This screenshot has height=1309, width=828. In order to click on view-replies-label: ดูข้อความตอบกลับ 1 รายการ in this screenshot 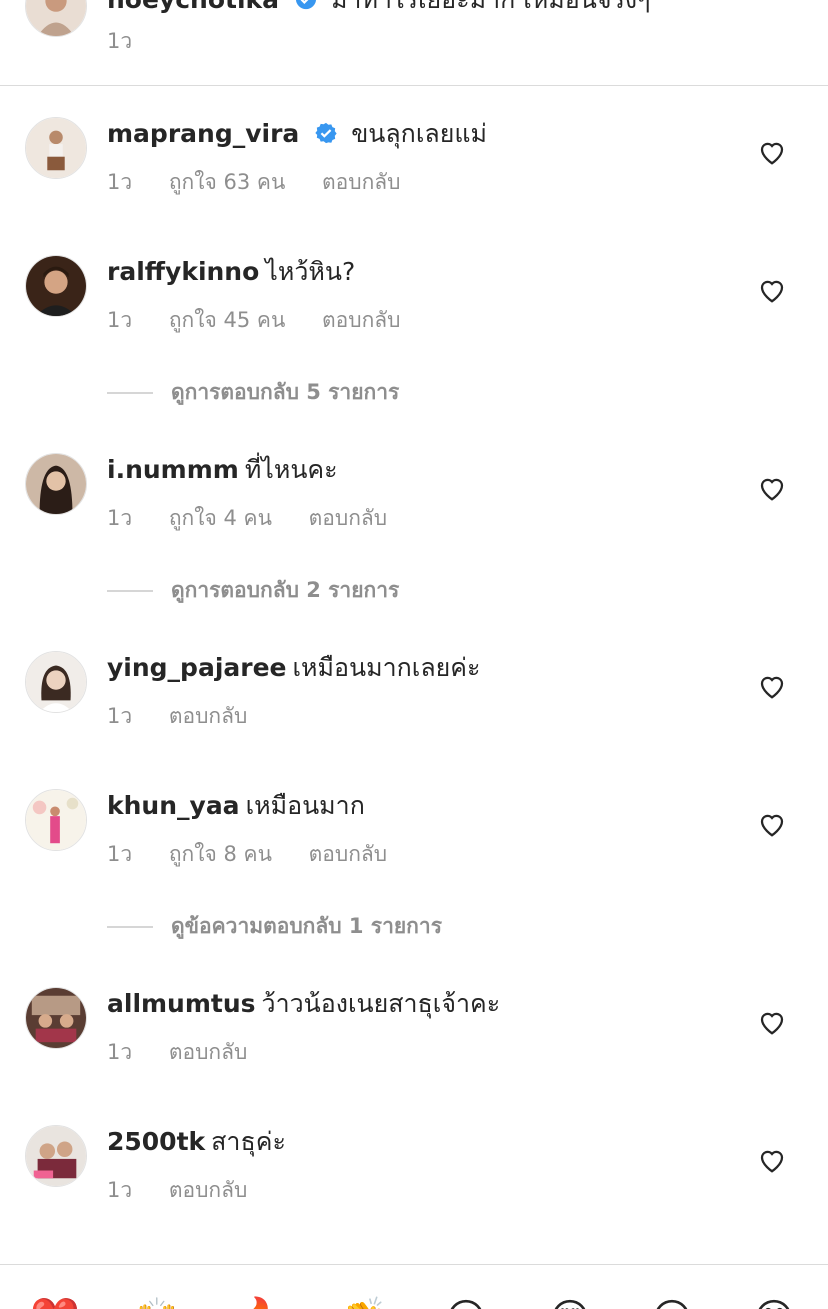, I will do `click(306, 926)`.